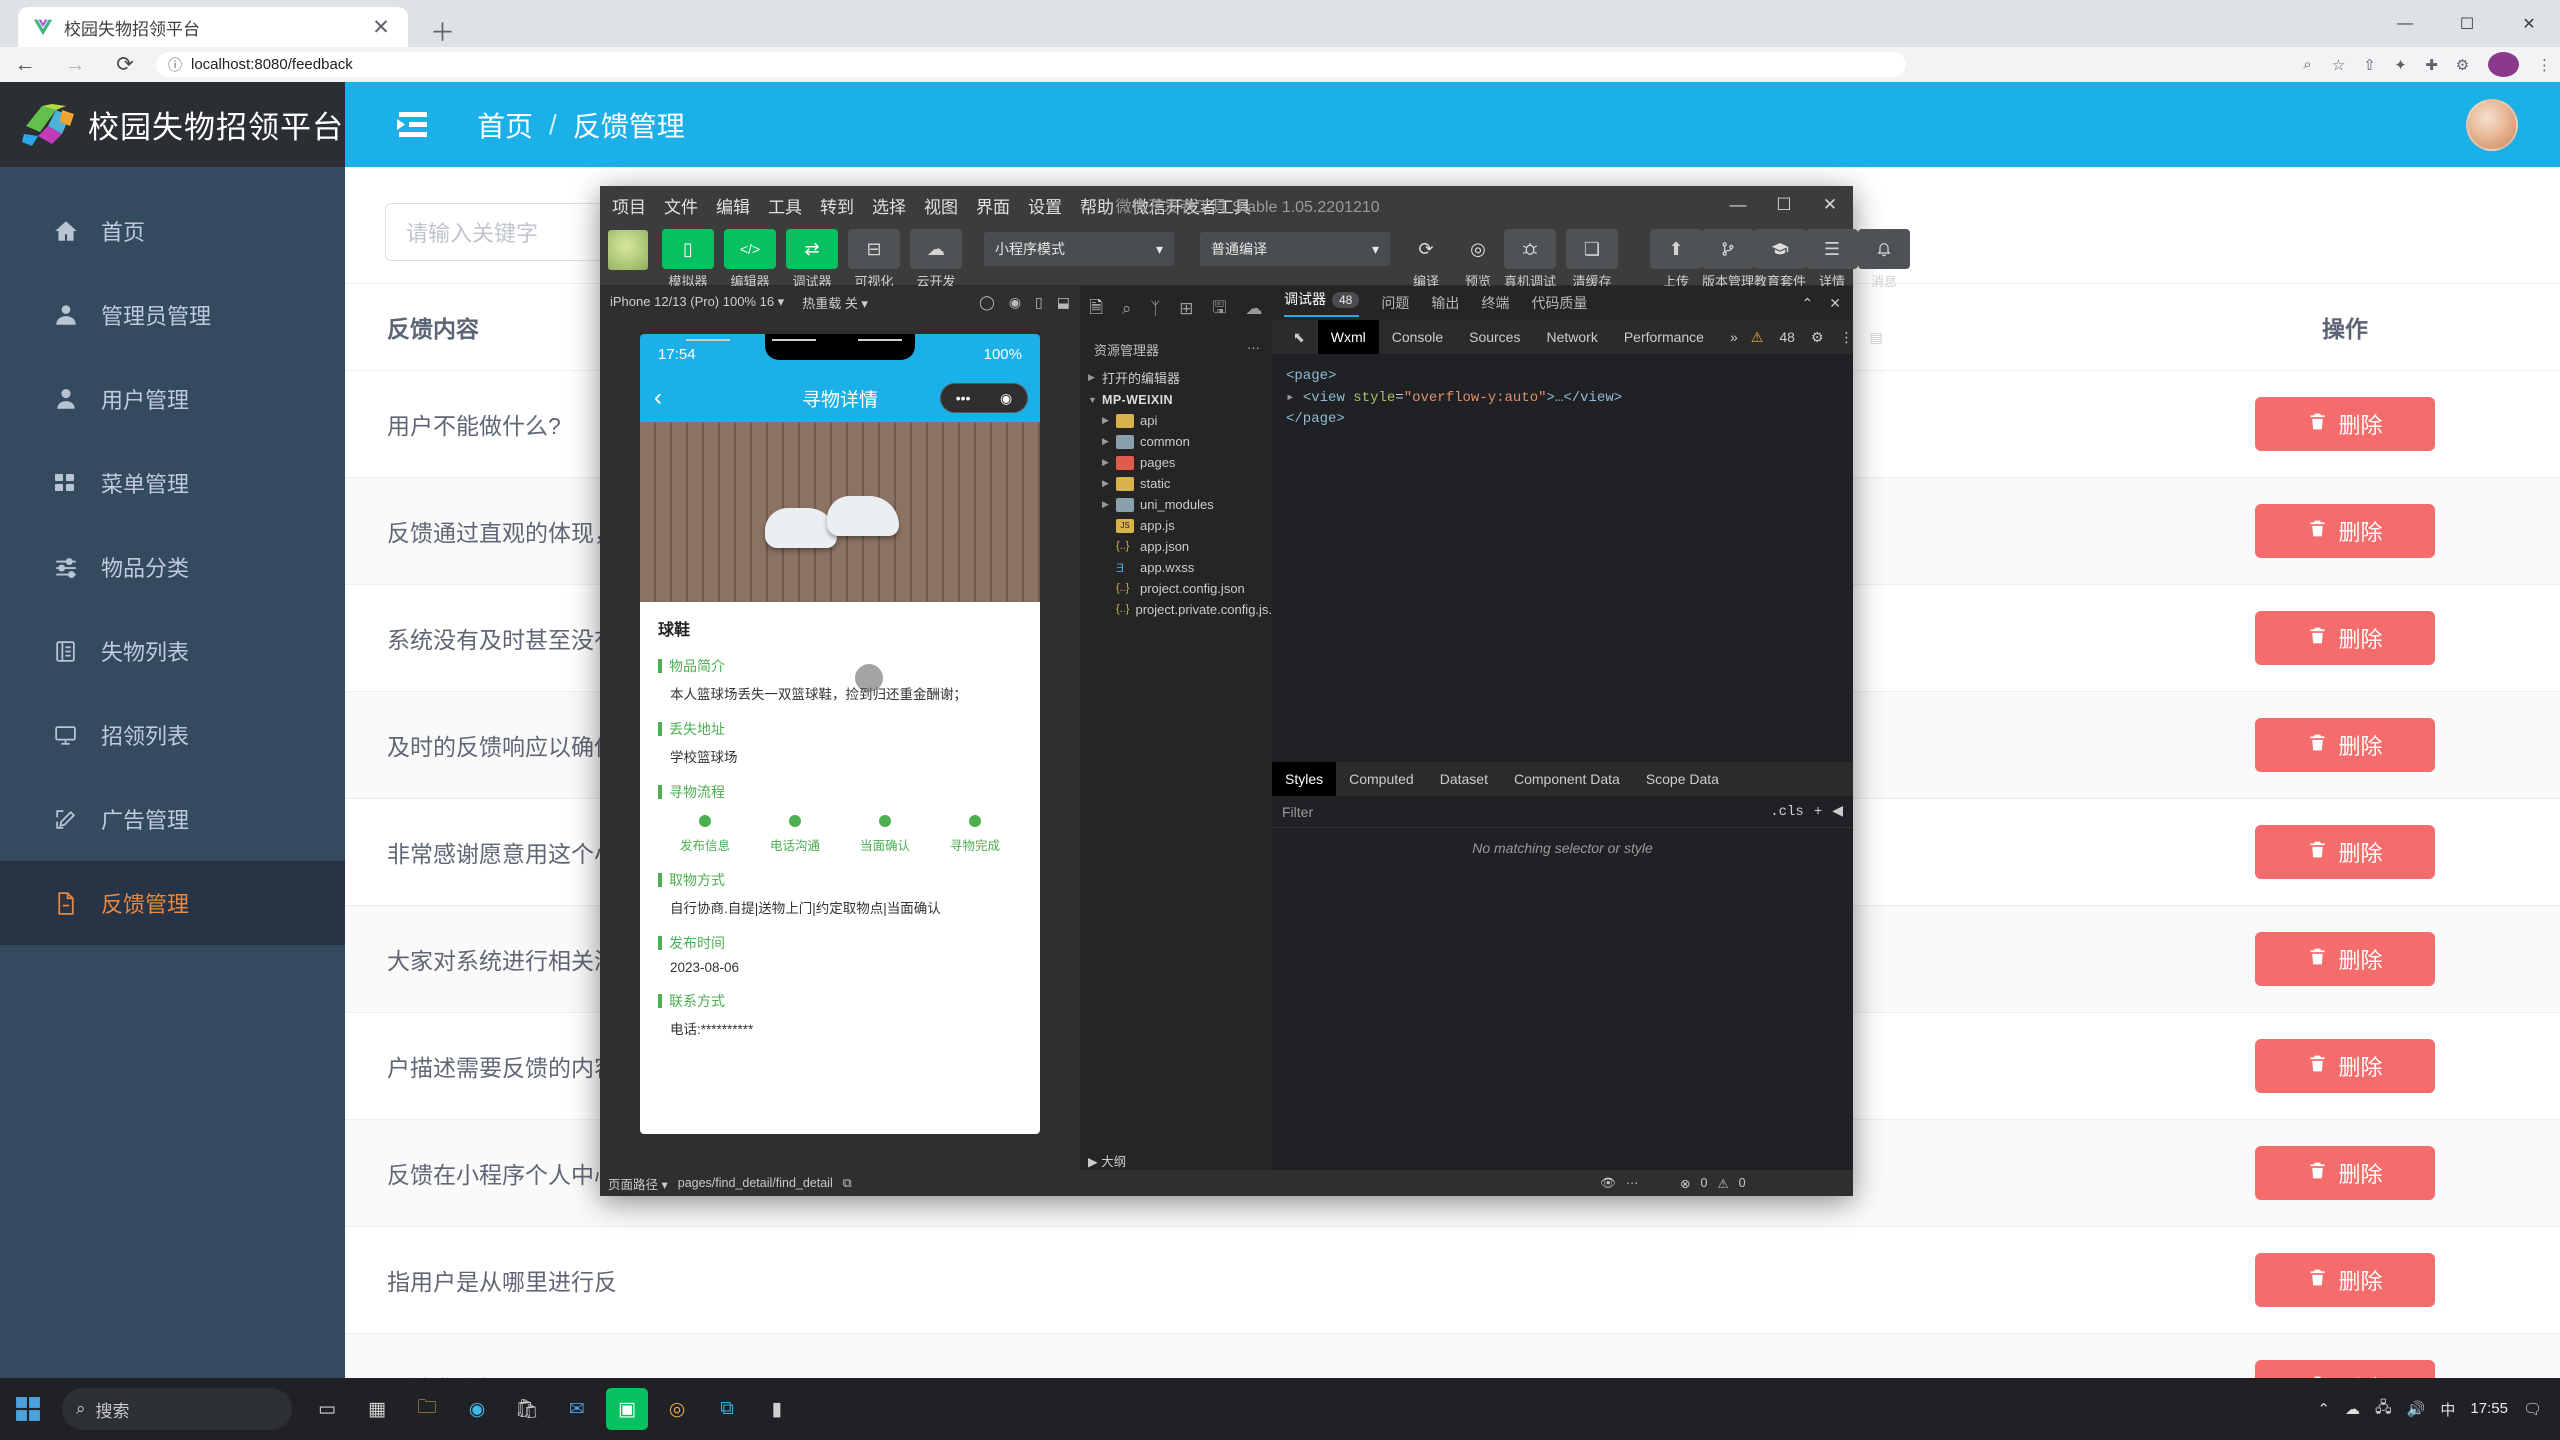  I want to click on devtools-minimize-button: —, so click(1738, 205).